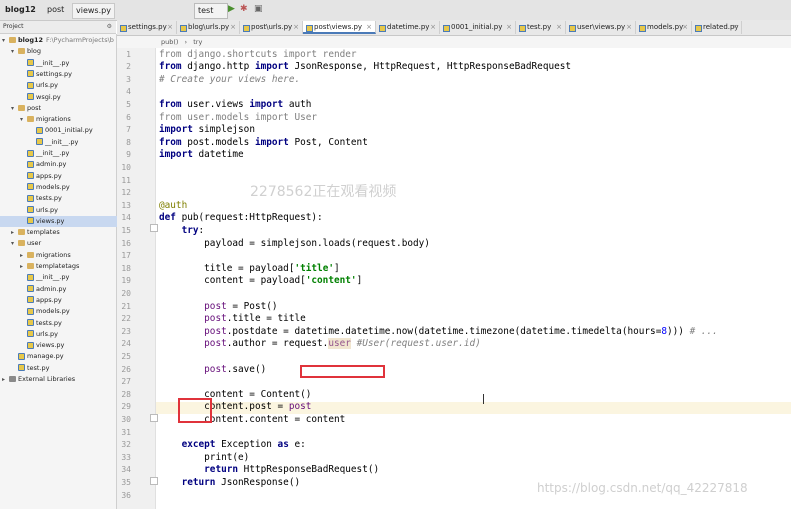 The width and height of the screenshot is (791, 509). What do you see at coordinates (204, 458) in the screenshot?
I see `code-line: print(e)` at bounding box center [204, 458].